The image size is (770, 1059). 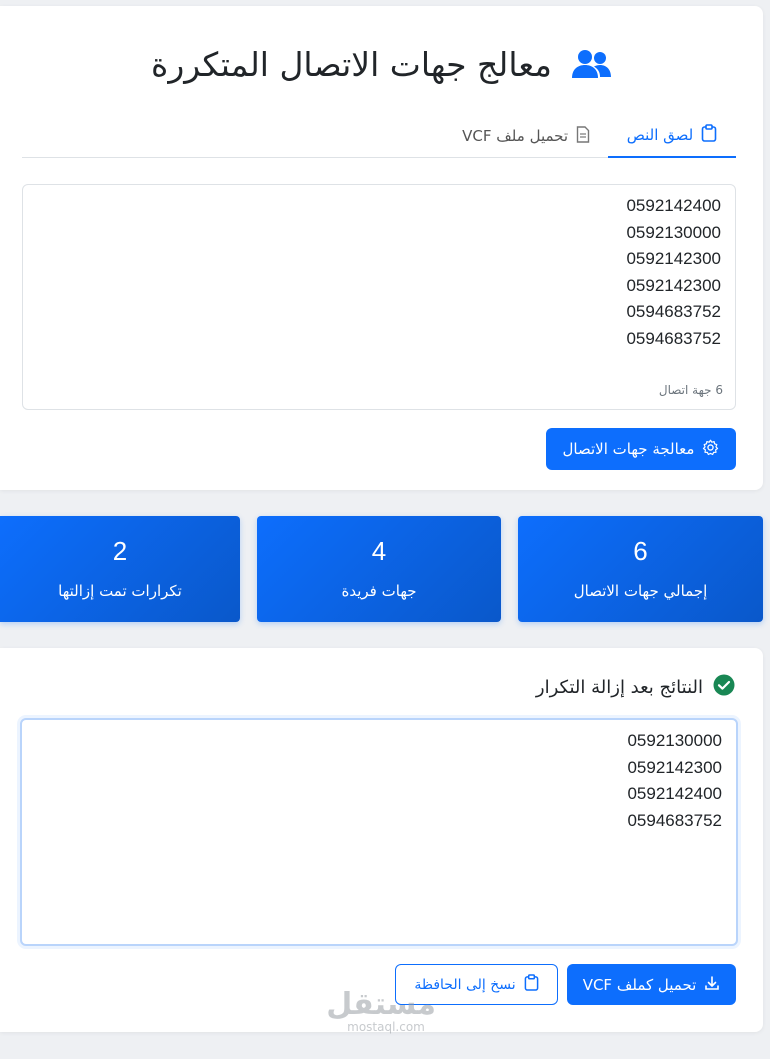 I want to click on contact-count-hint: 6 جهة اتصال, so click(x=690, y=390).